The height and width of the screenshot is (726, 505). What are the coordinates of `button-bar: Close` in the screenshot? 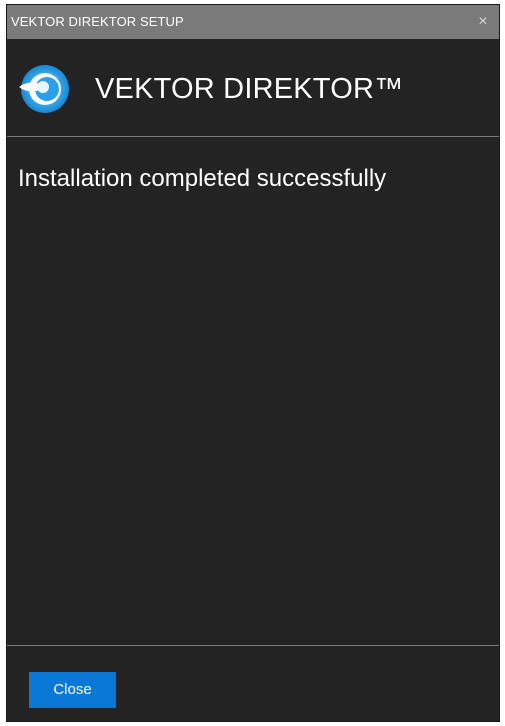 It's located at (253, 683).